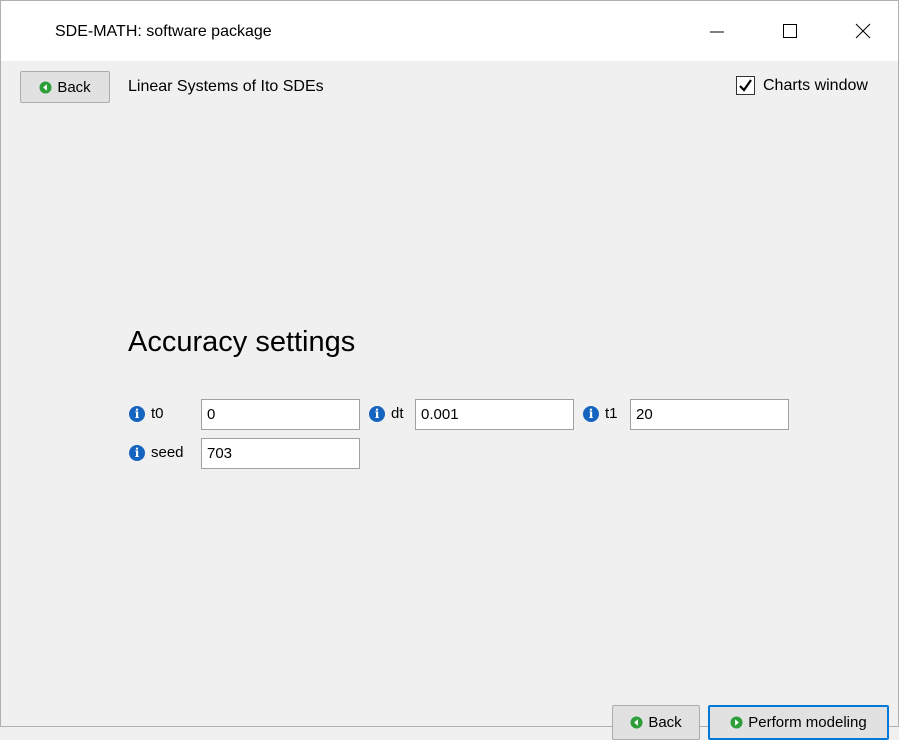 The height and width of the screenshot is (740, 899). I want to click on maximize-icon, so click(790, 31).